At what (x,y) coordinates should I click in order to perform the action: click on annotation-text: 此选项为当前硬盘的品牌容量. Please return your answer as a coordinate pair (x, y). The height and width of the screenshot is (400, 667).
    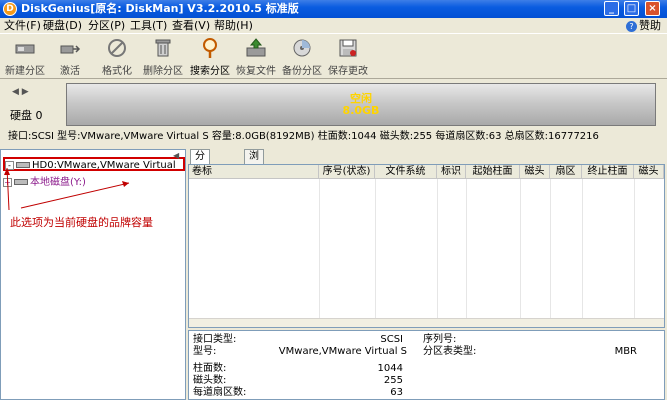
    Looking at the image, I should click on (81, 222).